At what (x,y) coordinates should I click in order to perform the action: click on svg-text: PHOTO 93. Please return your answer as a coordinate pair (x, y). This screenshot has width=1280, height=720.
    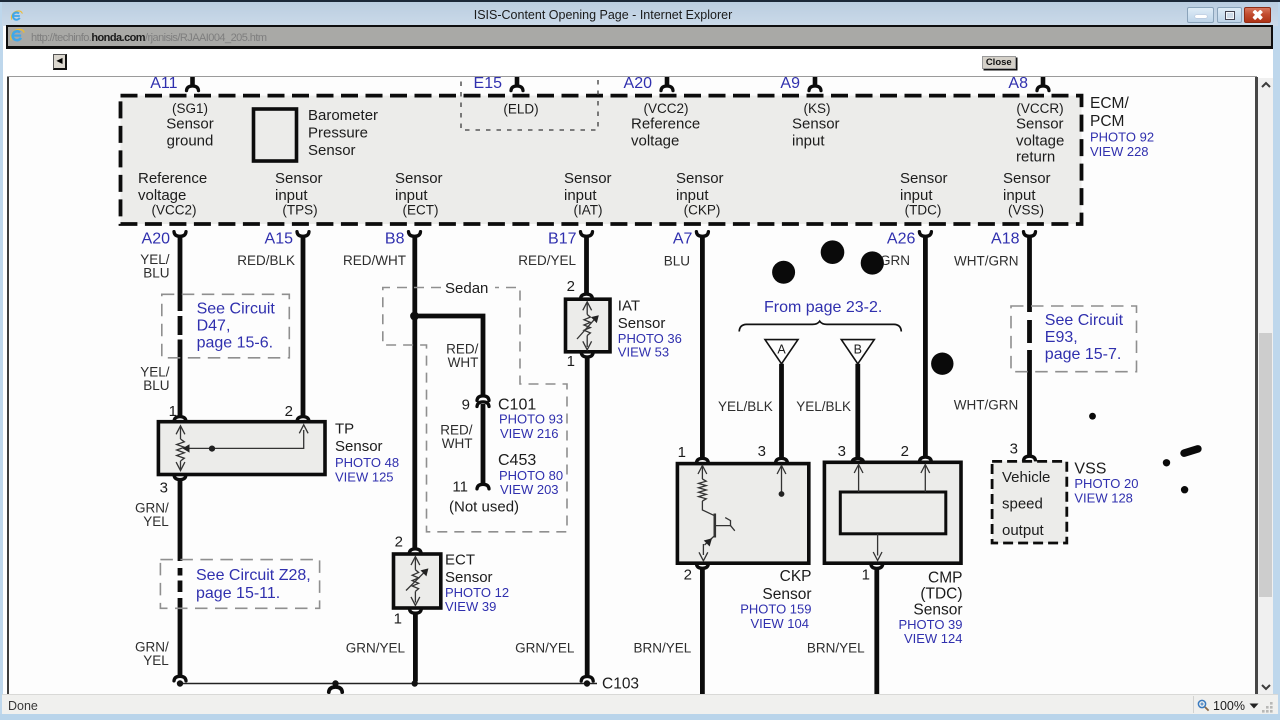
    Looking at the image, I should click on (531, 419).